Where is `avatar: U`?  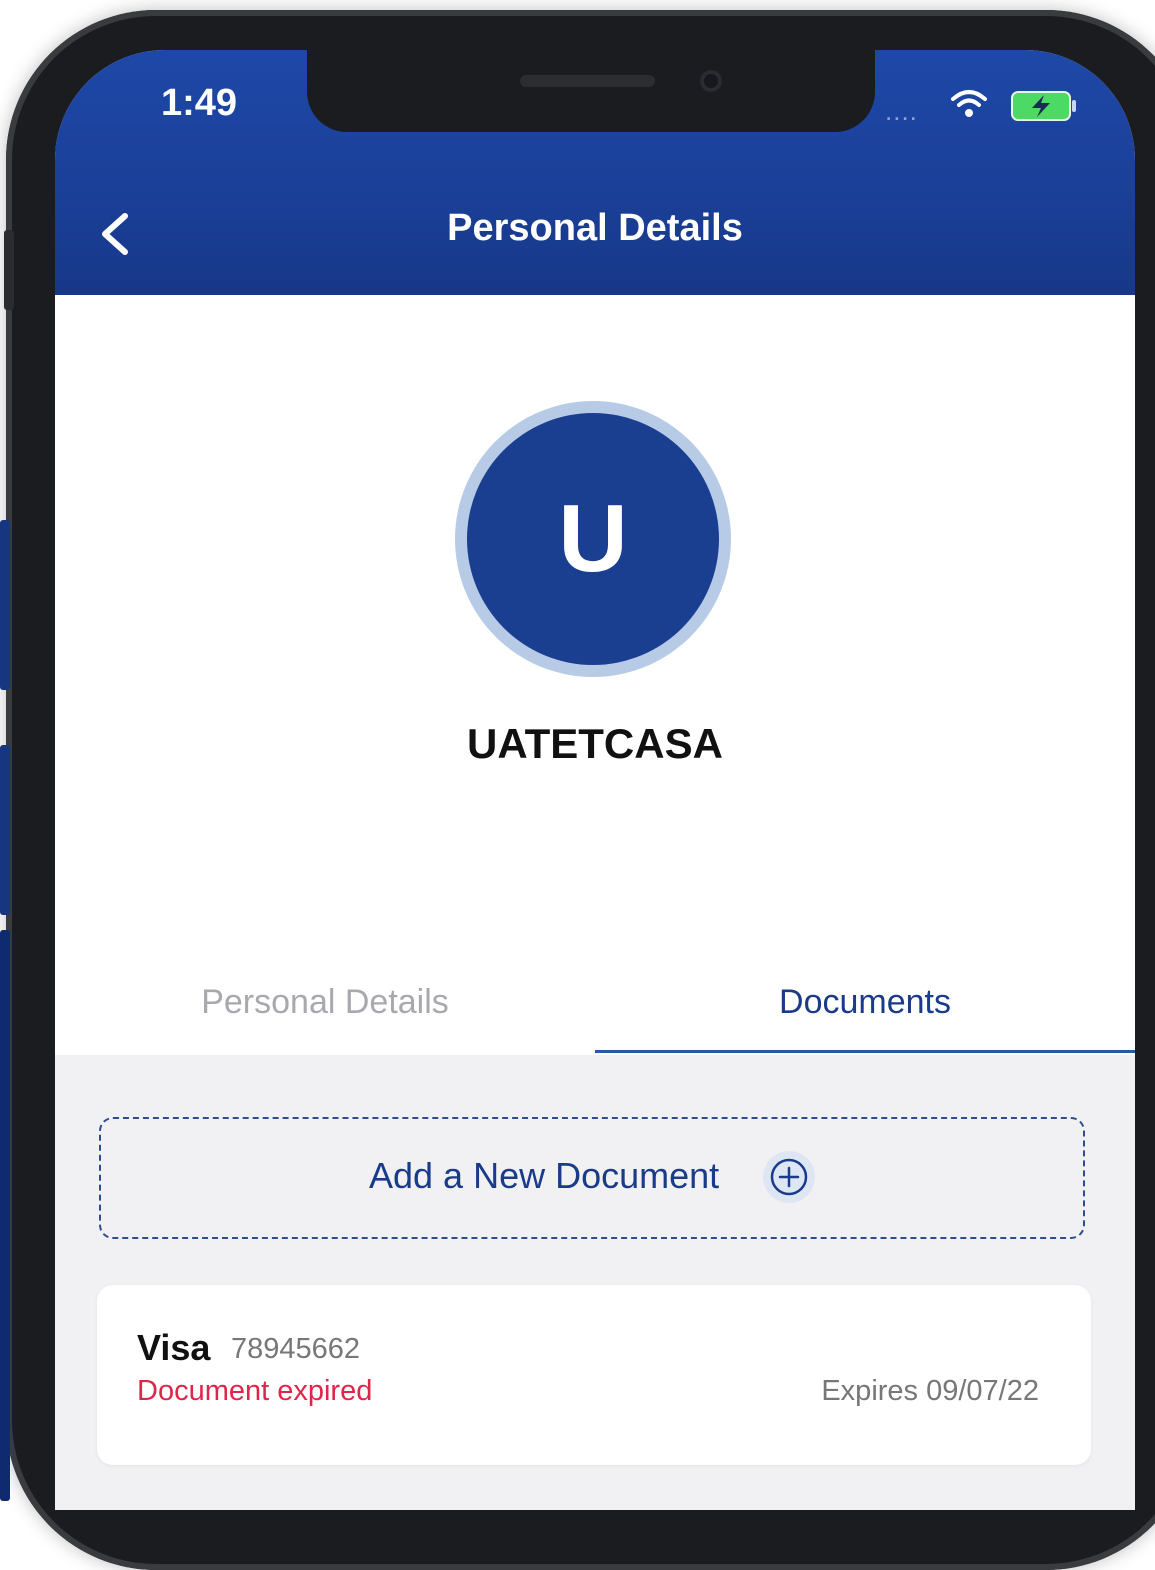 avatar: U is located at coordinates (593, 539).